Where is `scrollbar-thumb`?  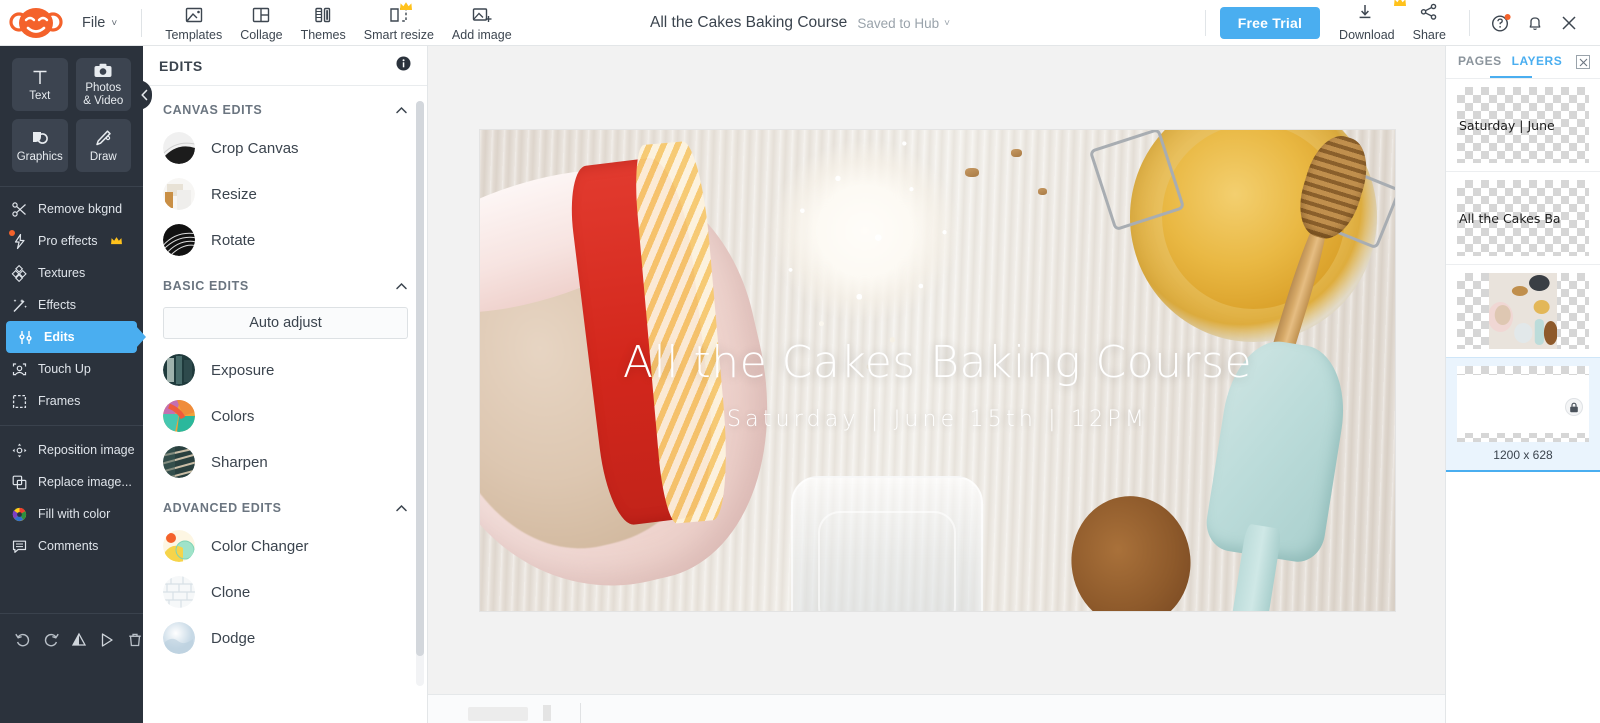 scrollbar-thumb is located at coordinates (420, 378).